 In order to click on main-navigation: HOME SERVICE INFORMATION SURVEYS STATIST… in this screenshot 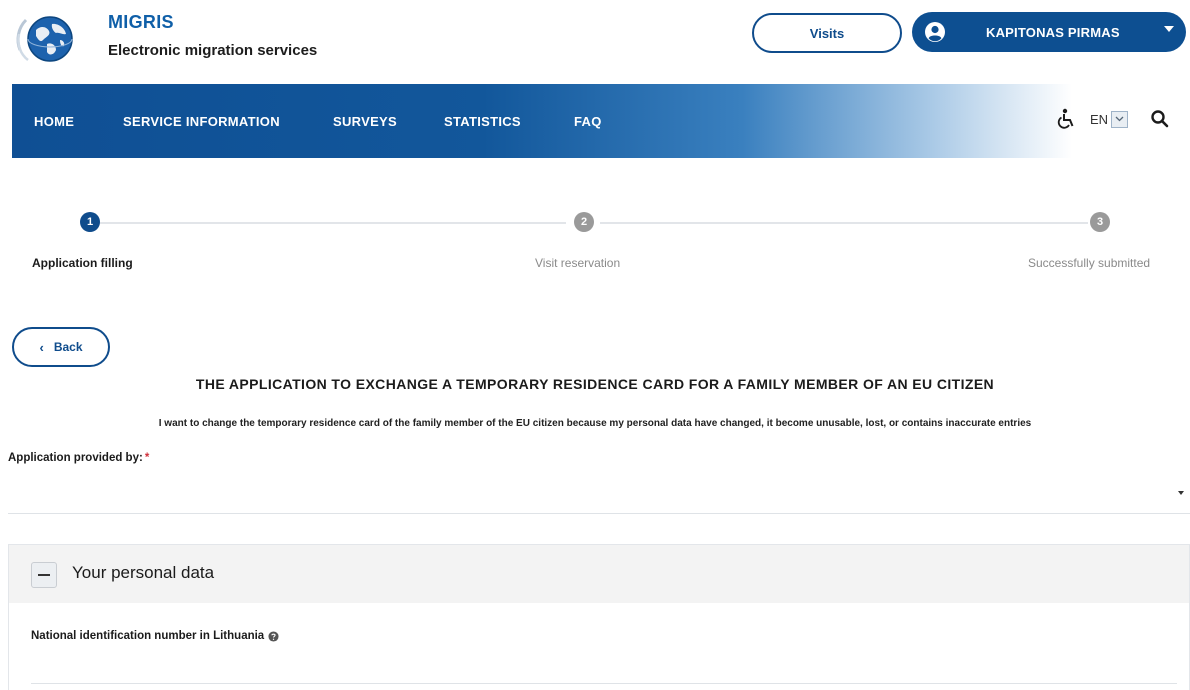, I will do `click(601, 121)`.